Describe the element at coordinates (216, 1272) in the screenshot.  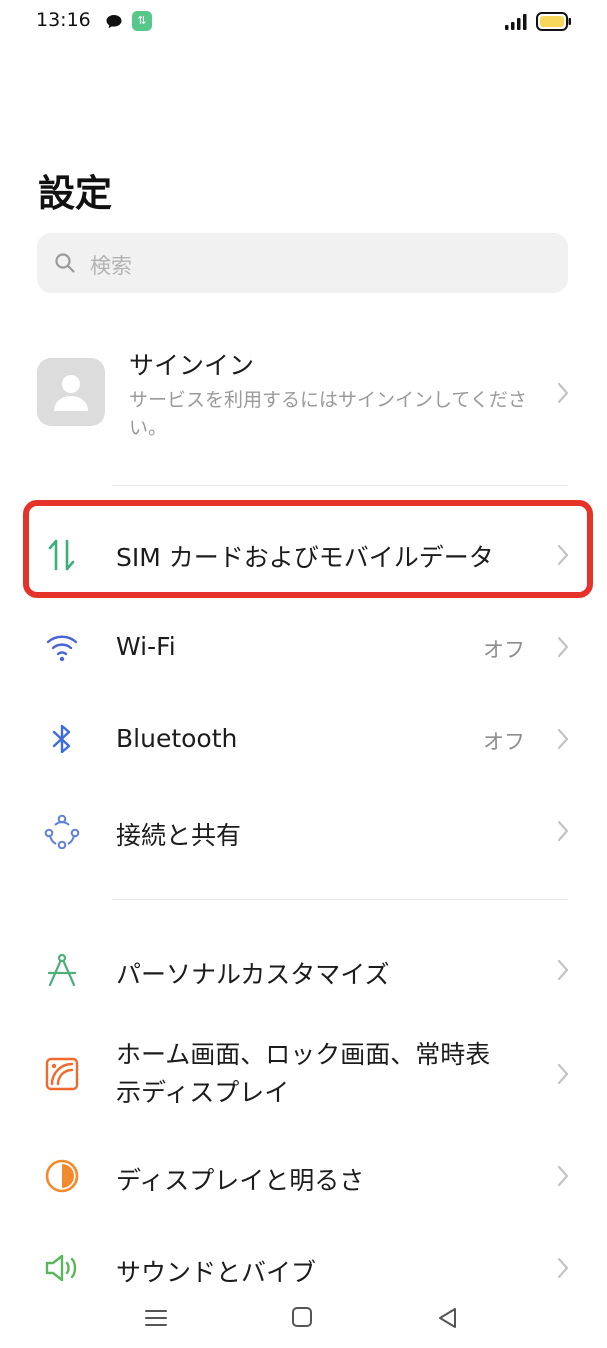
I see `settings-item-label: サウンドとバイブ` at that location.